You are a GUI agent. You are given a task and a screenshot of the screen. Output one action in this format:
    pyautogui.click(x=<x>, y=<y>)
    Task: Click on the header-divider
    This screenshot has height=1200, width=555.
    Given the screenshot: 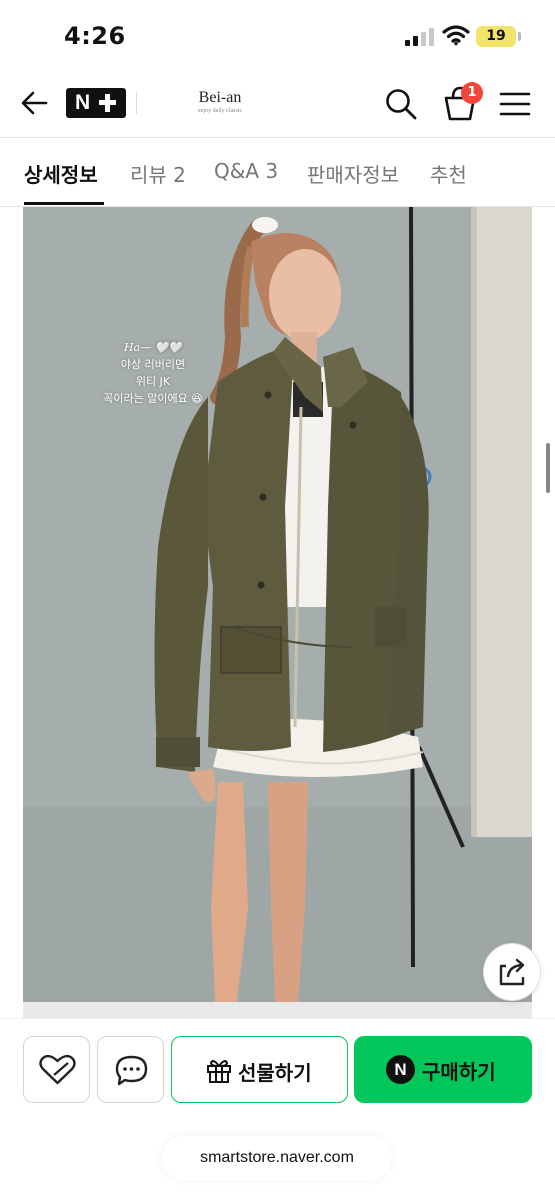 What is the action you would take?
    pyautogui.click(x=136, y=103)
    